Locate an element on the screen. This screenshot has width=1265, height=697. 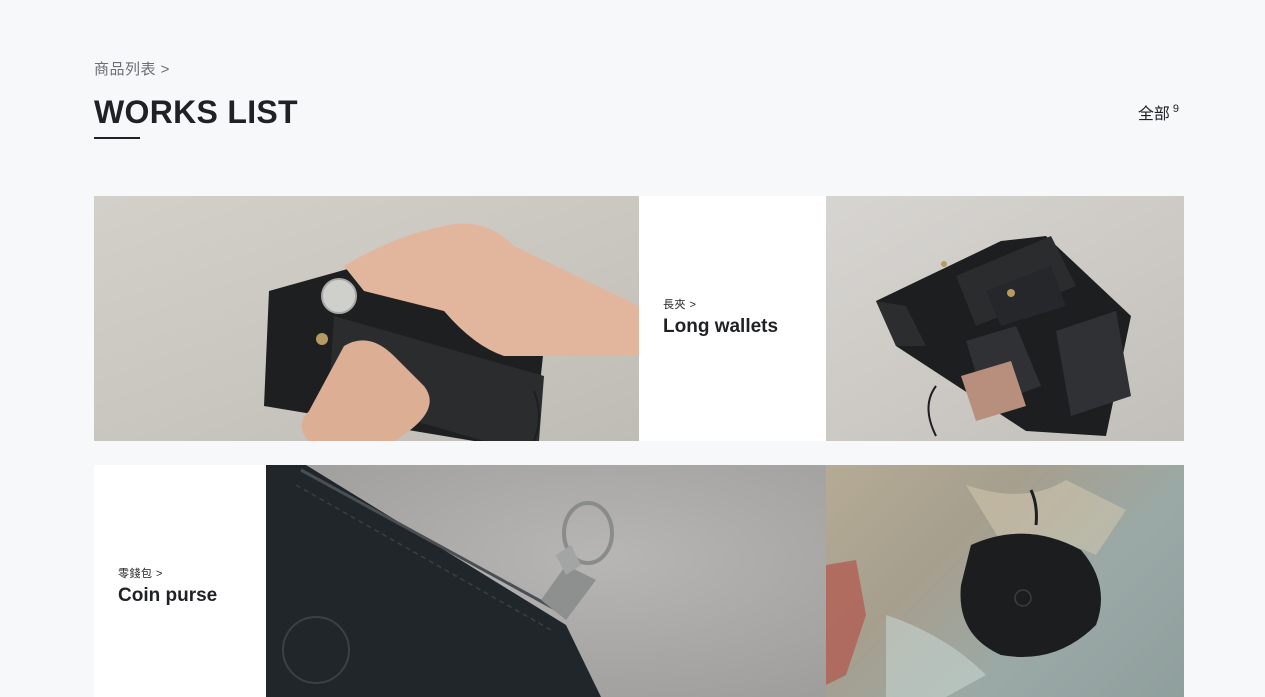
product-photo-long-wallet-open is located at coordinates (1005, 318).